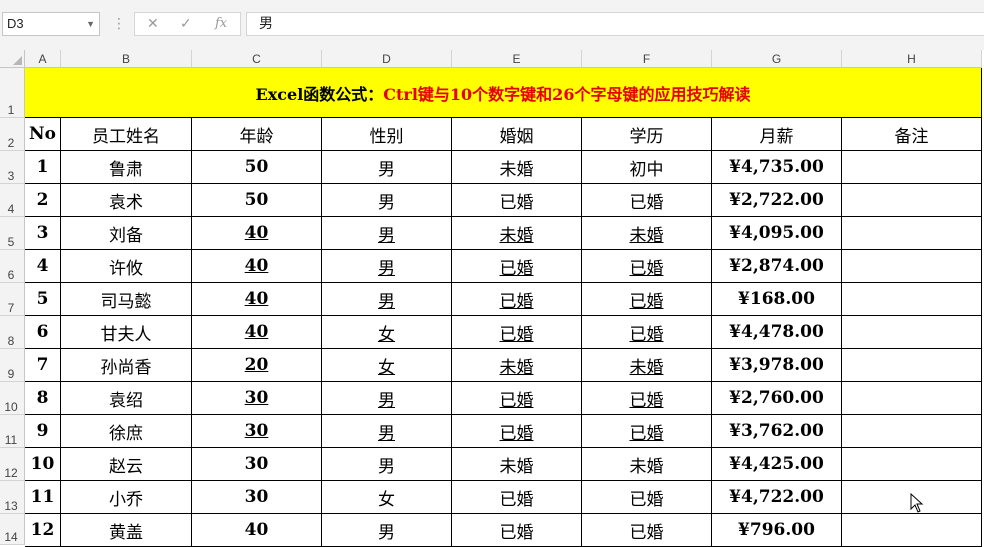  Describe the element at coordinates (647, 134) in the screenshot. I see `header-cell: 学历` at that location.